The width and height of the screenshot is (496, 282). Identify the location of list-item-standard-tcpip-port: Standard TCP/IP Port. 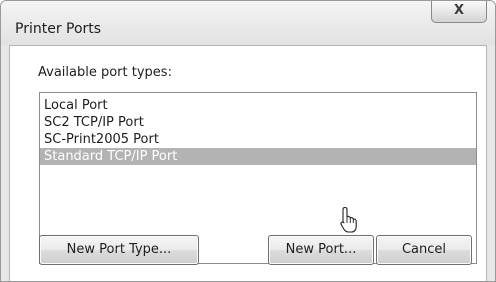
(258, 156).